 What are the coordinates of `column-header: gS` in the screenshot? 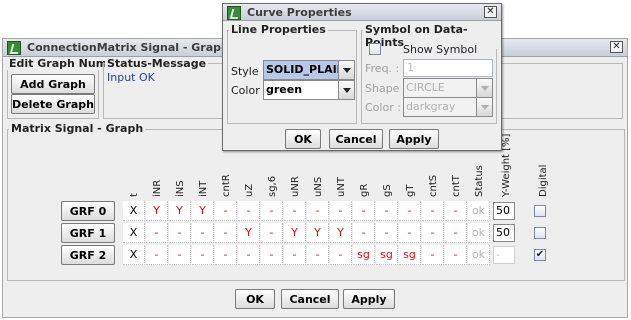 It's located at (387, 190).